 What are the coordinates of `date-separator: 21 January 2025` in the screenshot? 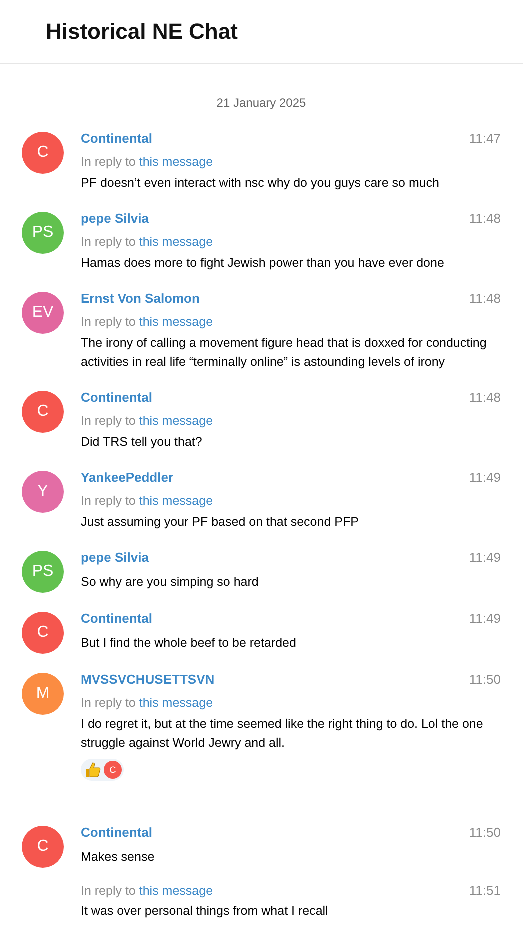 It's located at (261, 103).